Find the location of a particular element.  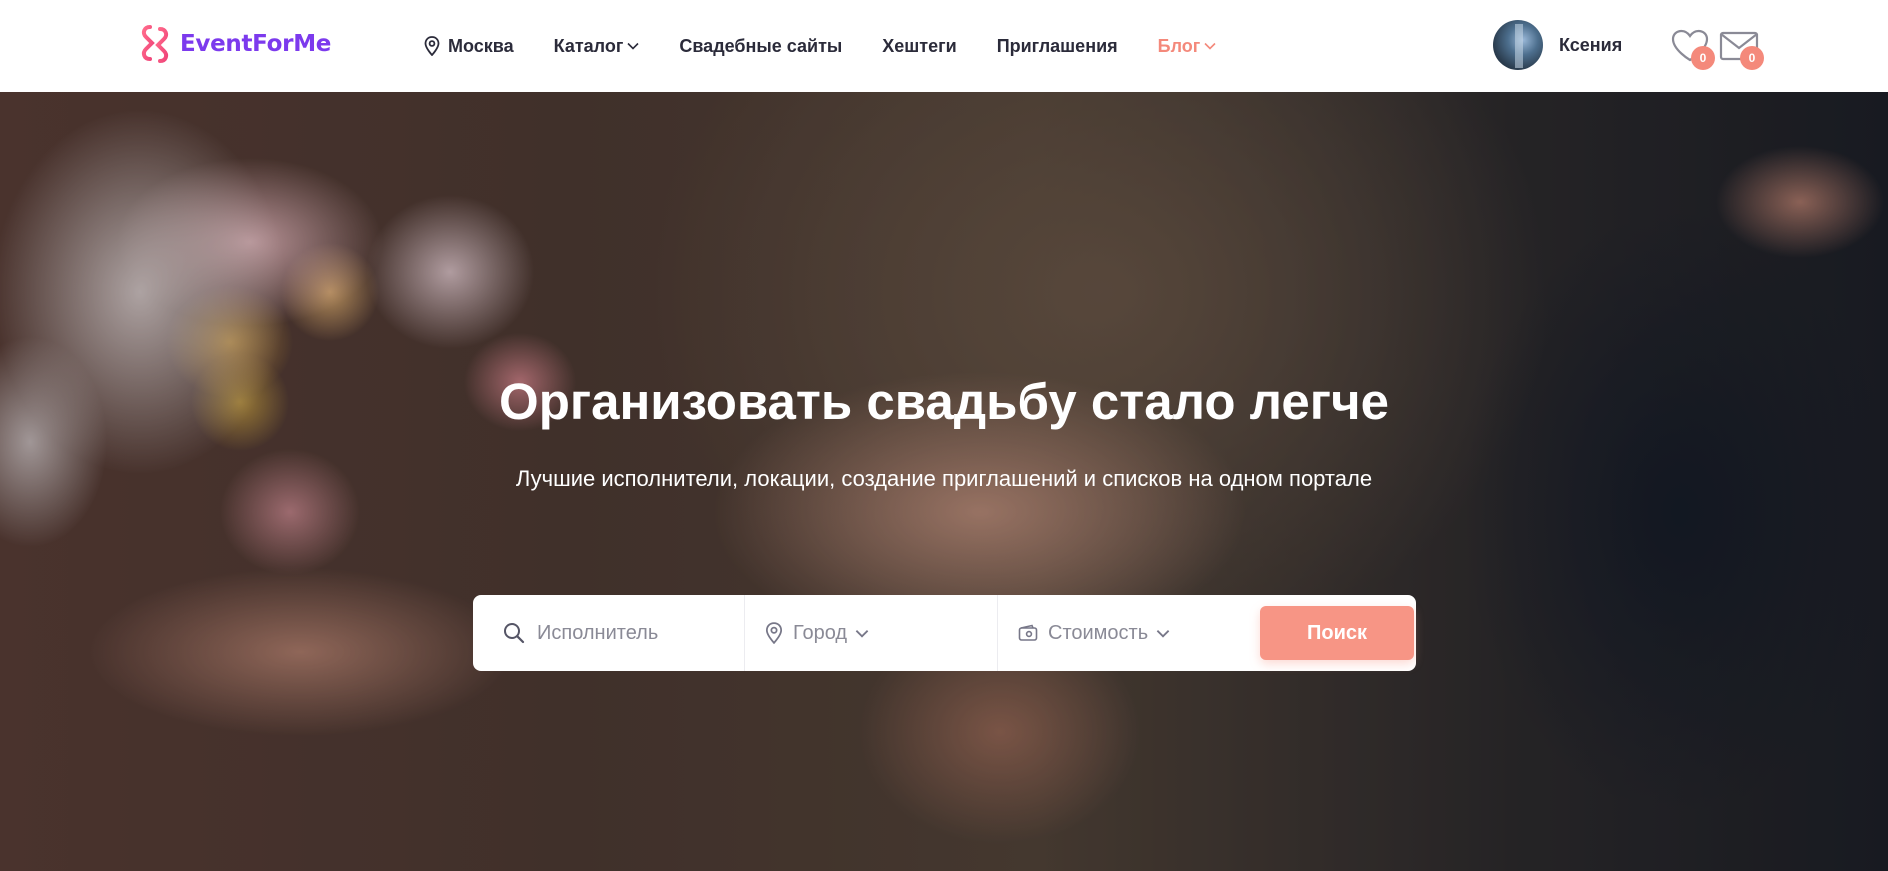

avatar is located at coordinates (1518, 45).